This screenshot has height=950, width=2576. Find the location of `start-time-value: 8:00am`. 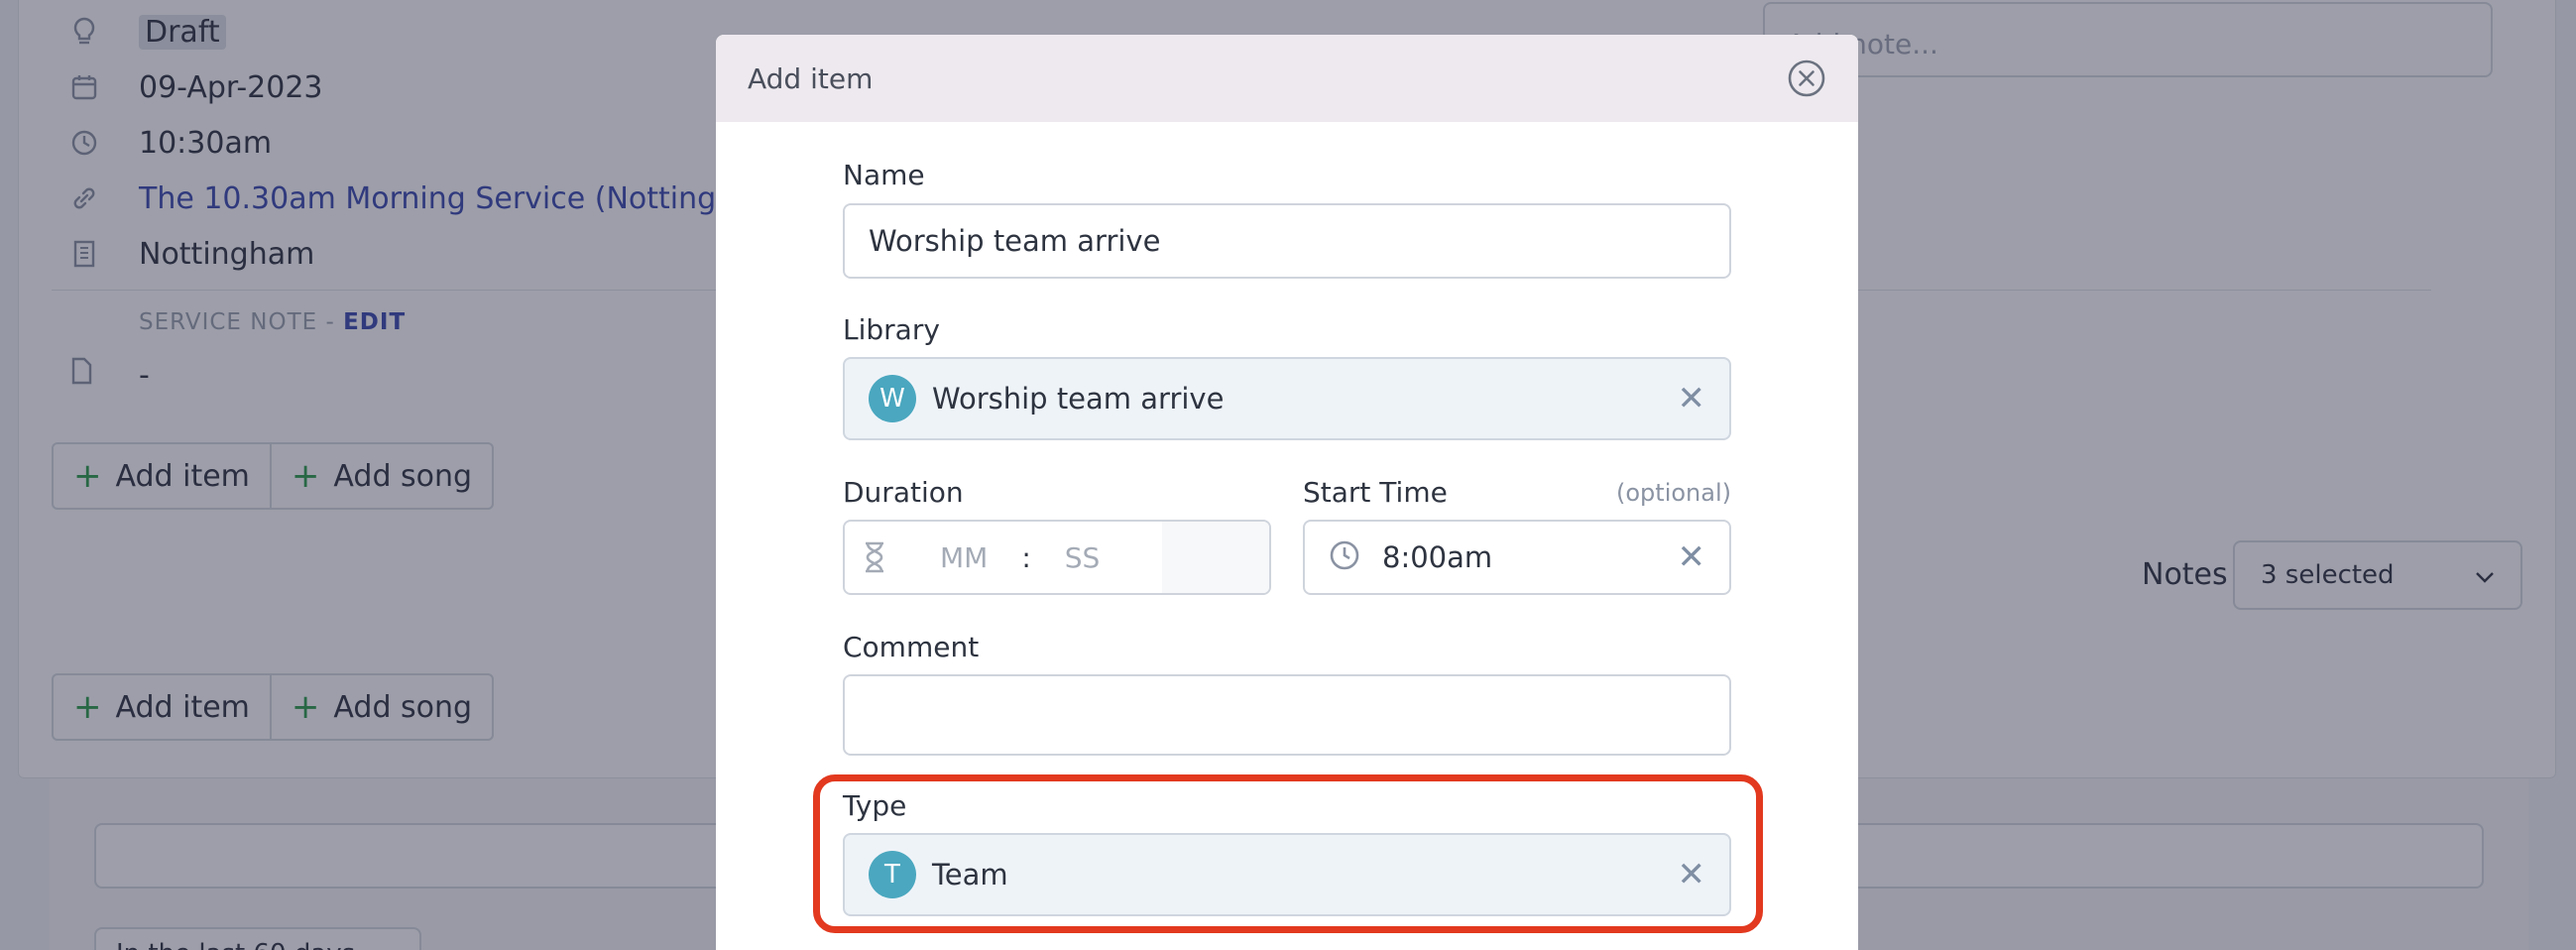

start-time-value: 8:00am is located at coordinates (1437, 557).